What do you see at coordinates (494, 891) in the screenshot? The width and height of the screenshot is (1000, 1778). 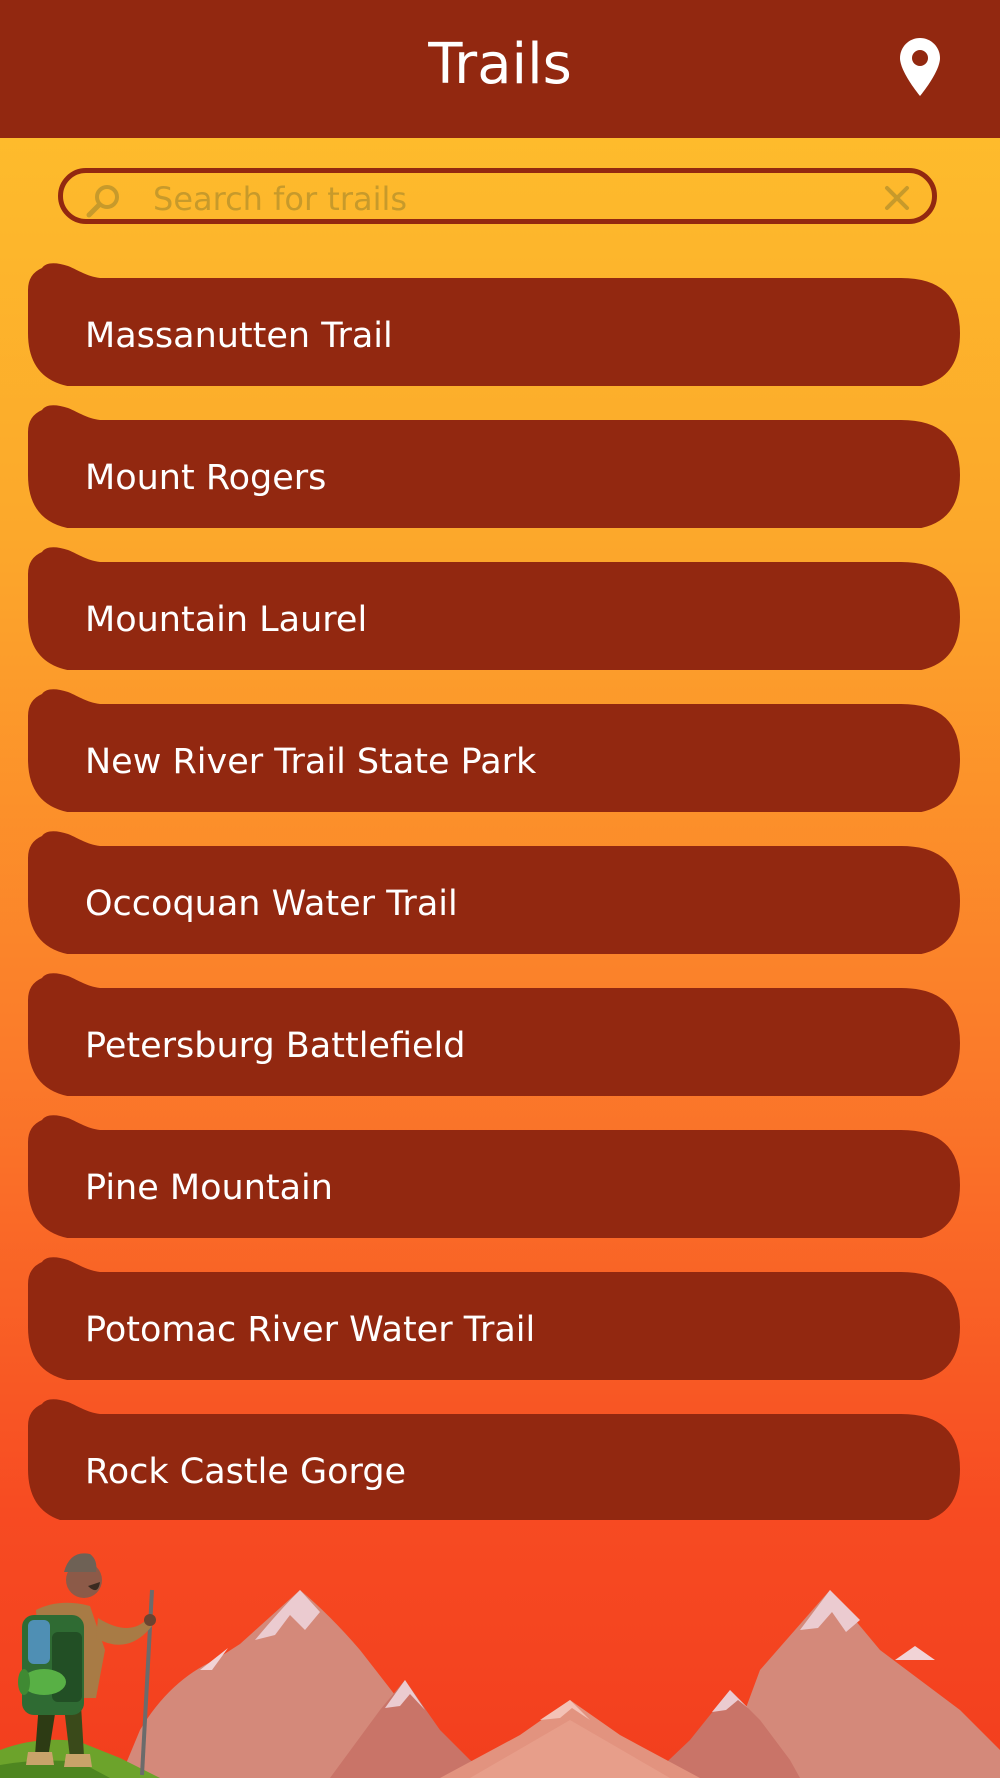 I see `trail-list-item: Occoquan Water Trail` at bounding box center [494, 891].